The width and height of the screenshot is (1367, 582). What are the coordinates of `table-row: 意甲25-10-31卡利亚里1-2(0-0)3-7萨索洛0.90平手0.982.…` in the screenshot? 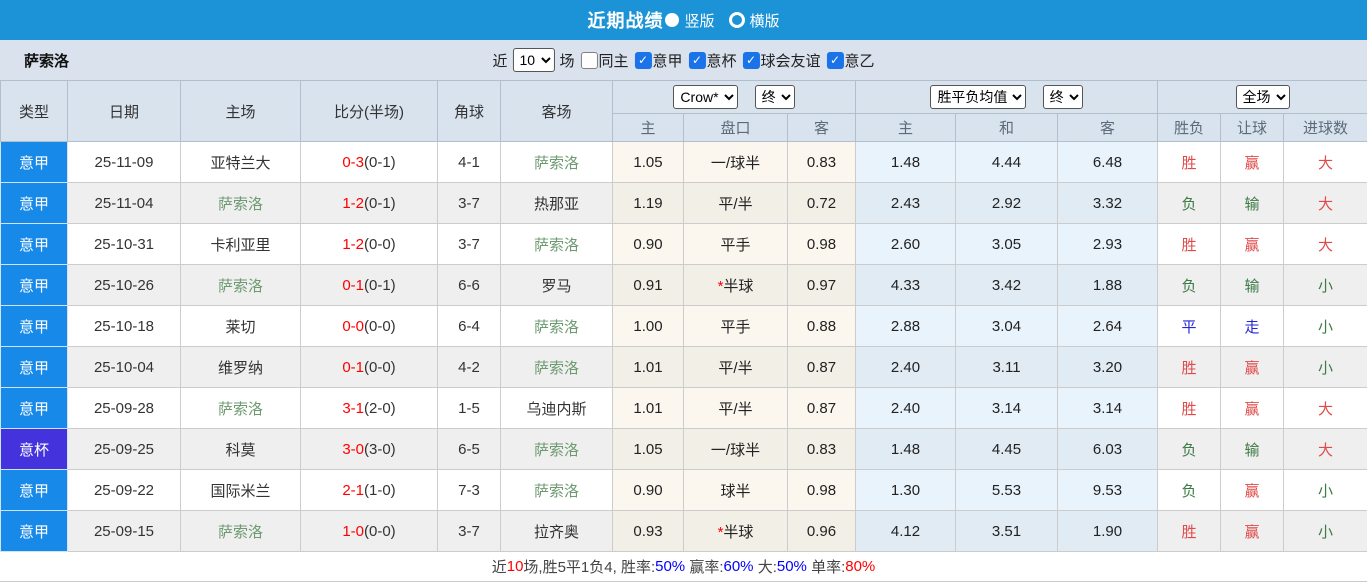 It's located at (684, 244).